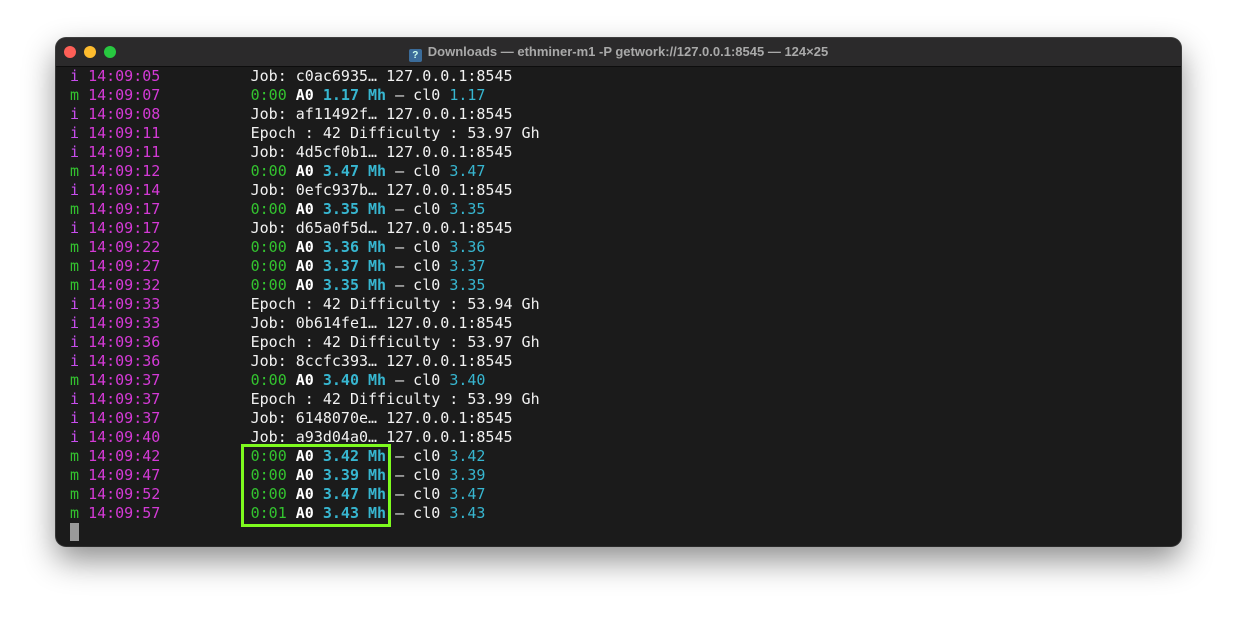  I want to click on log-time: 14:09:52, so click(124, 494).